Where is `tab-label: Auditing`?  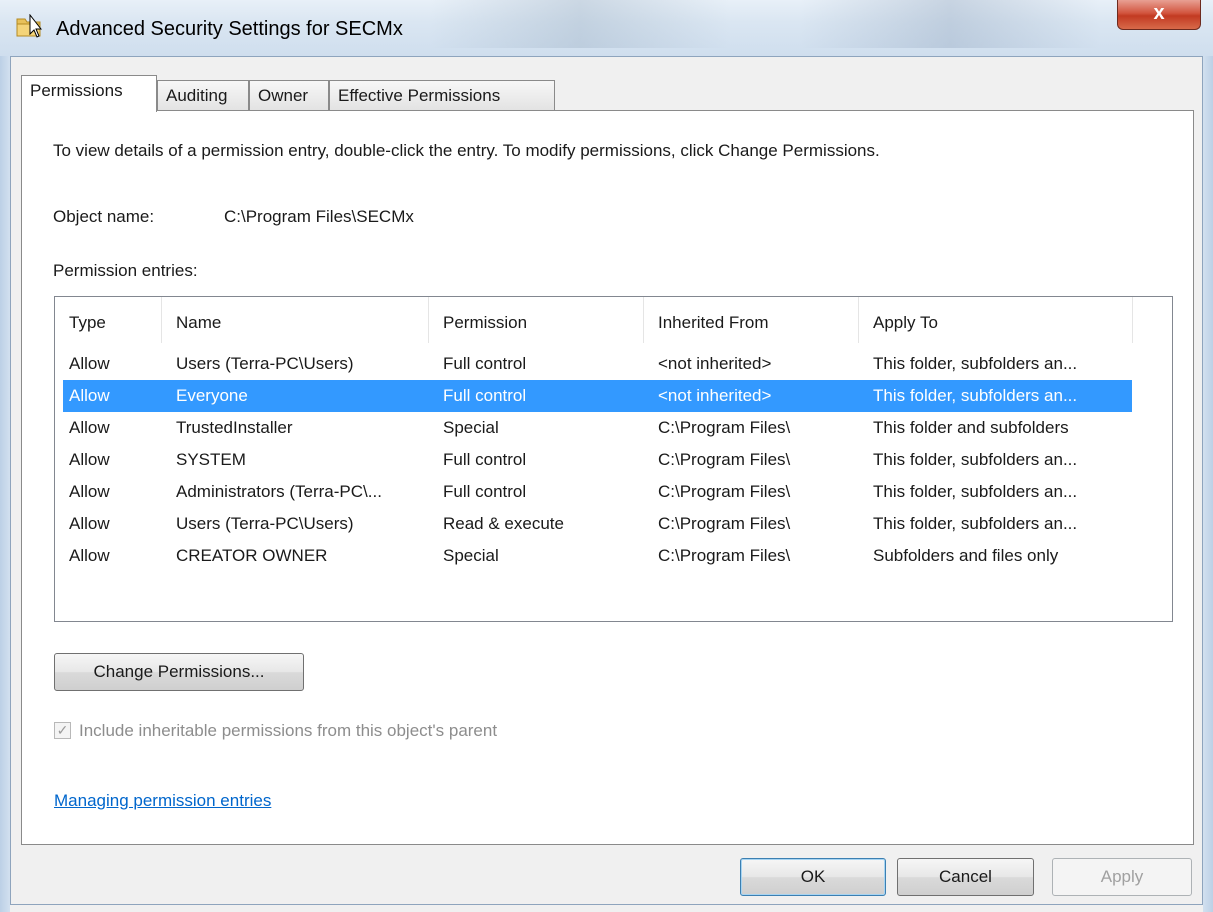
tab-label: Auditing is located at coordinates (197, 95).